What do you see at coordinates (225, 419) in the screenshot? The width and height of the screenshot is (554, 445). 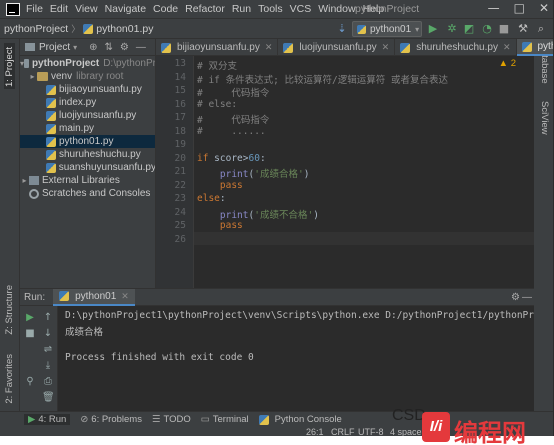 I see `tool-button-terminal: ▭ Terminal` at bounding box center [225, 419].